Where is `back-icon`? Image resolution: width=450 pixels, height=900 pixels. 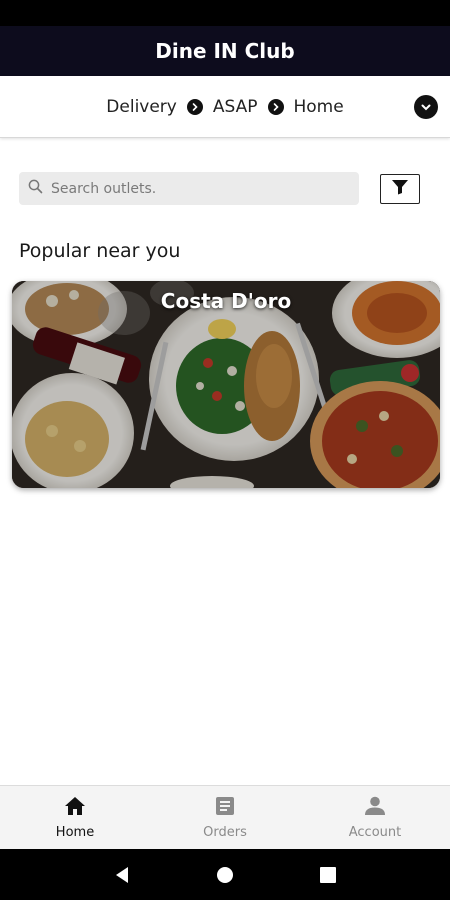
back-icon is located at coordinates (122, 875).